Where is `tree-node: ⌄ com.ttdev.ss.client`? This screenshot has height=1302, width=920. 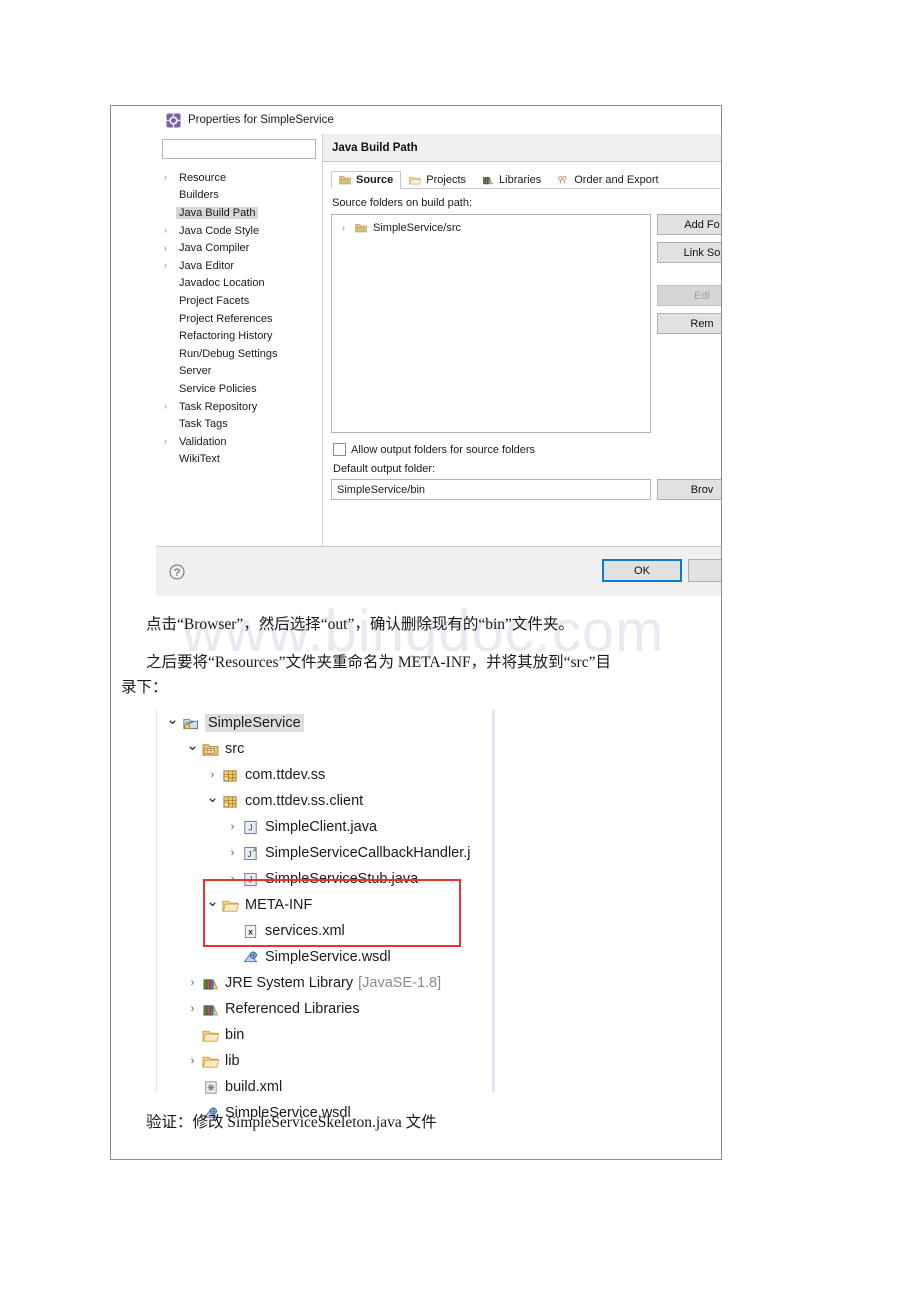 tree-node: ⌄ com.ttdev.ss.client is located at coordinates (326, 801).